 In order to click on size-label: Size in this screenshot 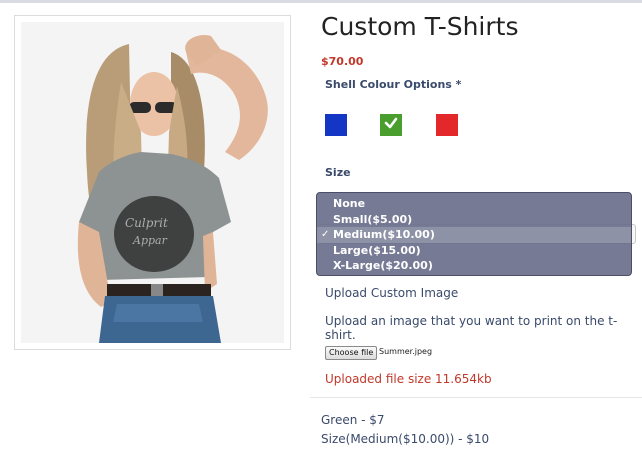, I will do `click(338, 172)`.